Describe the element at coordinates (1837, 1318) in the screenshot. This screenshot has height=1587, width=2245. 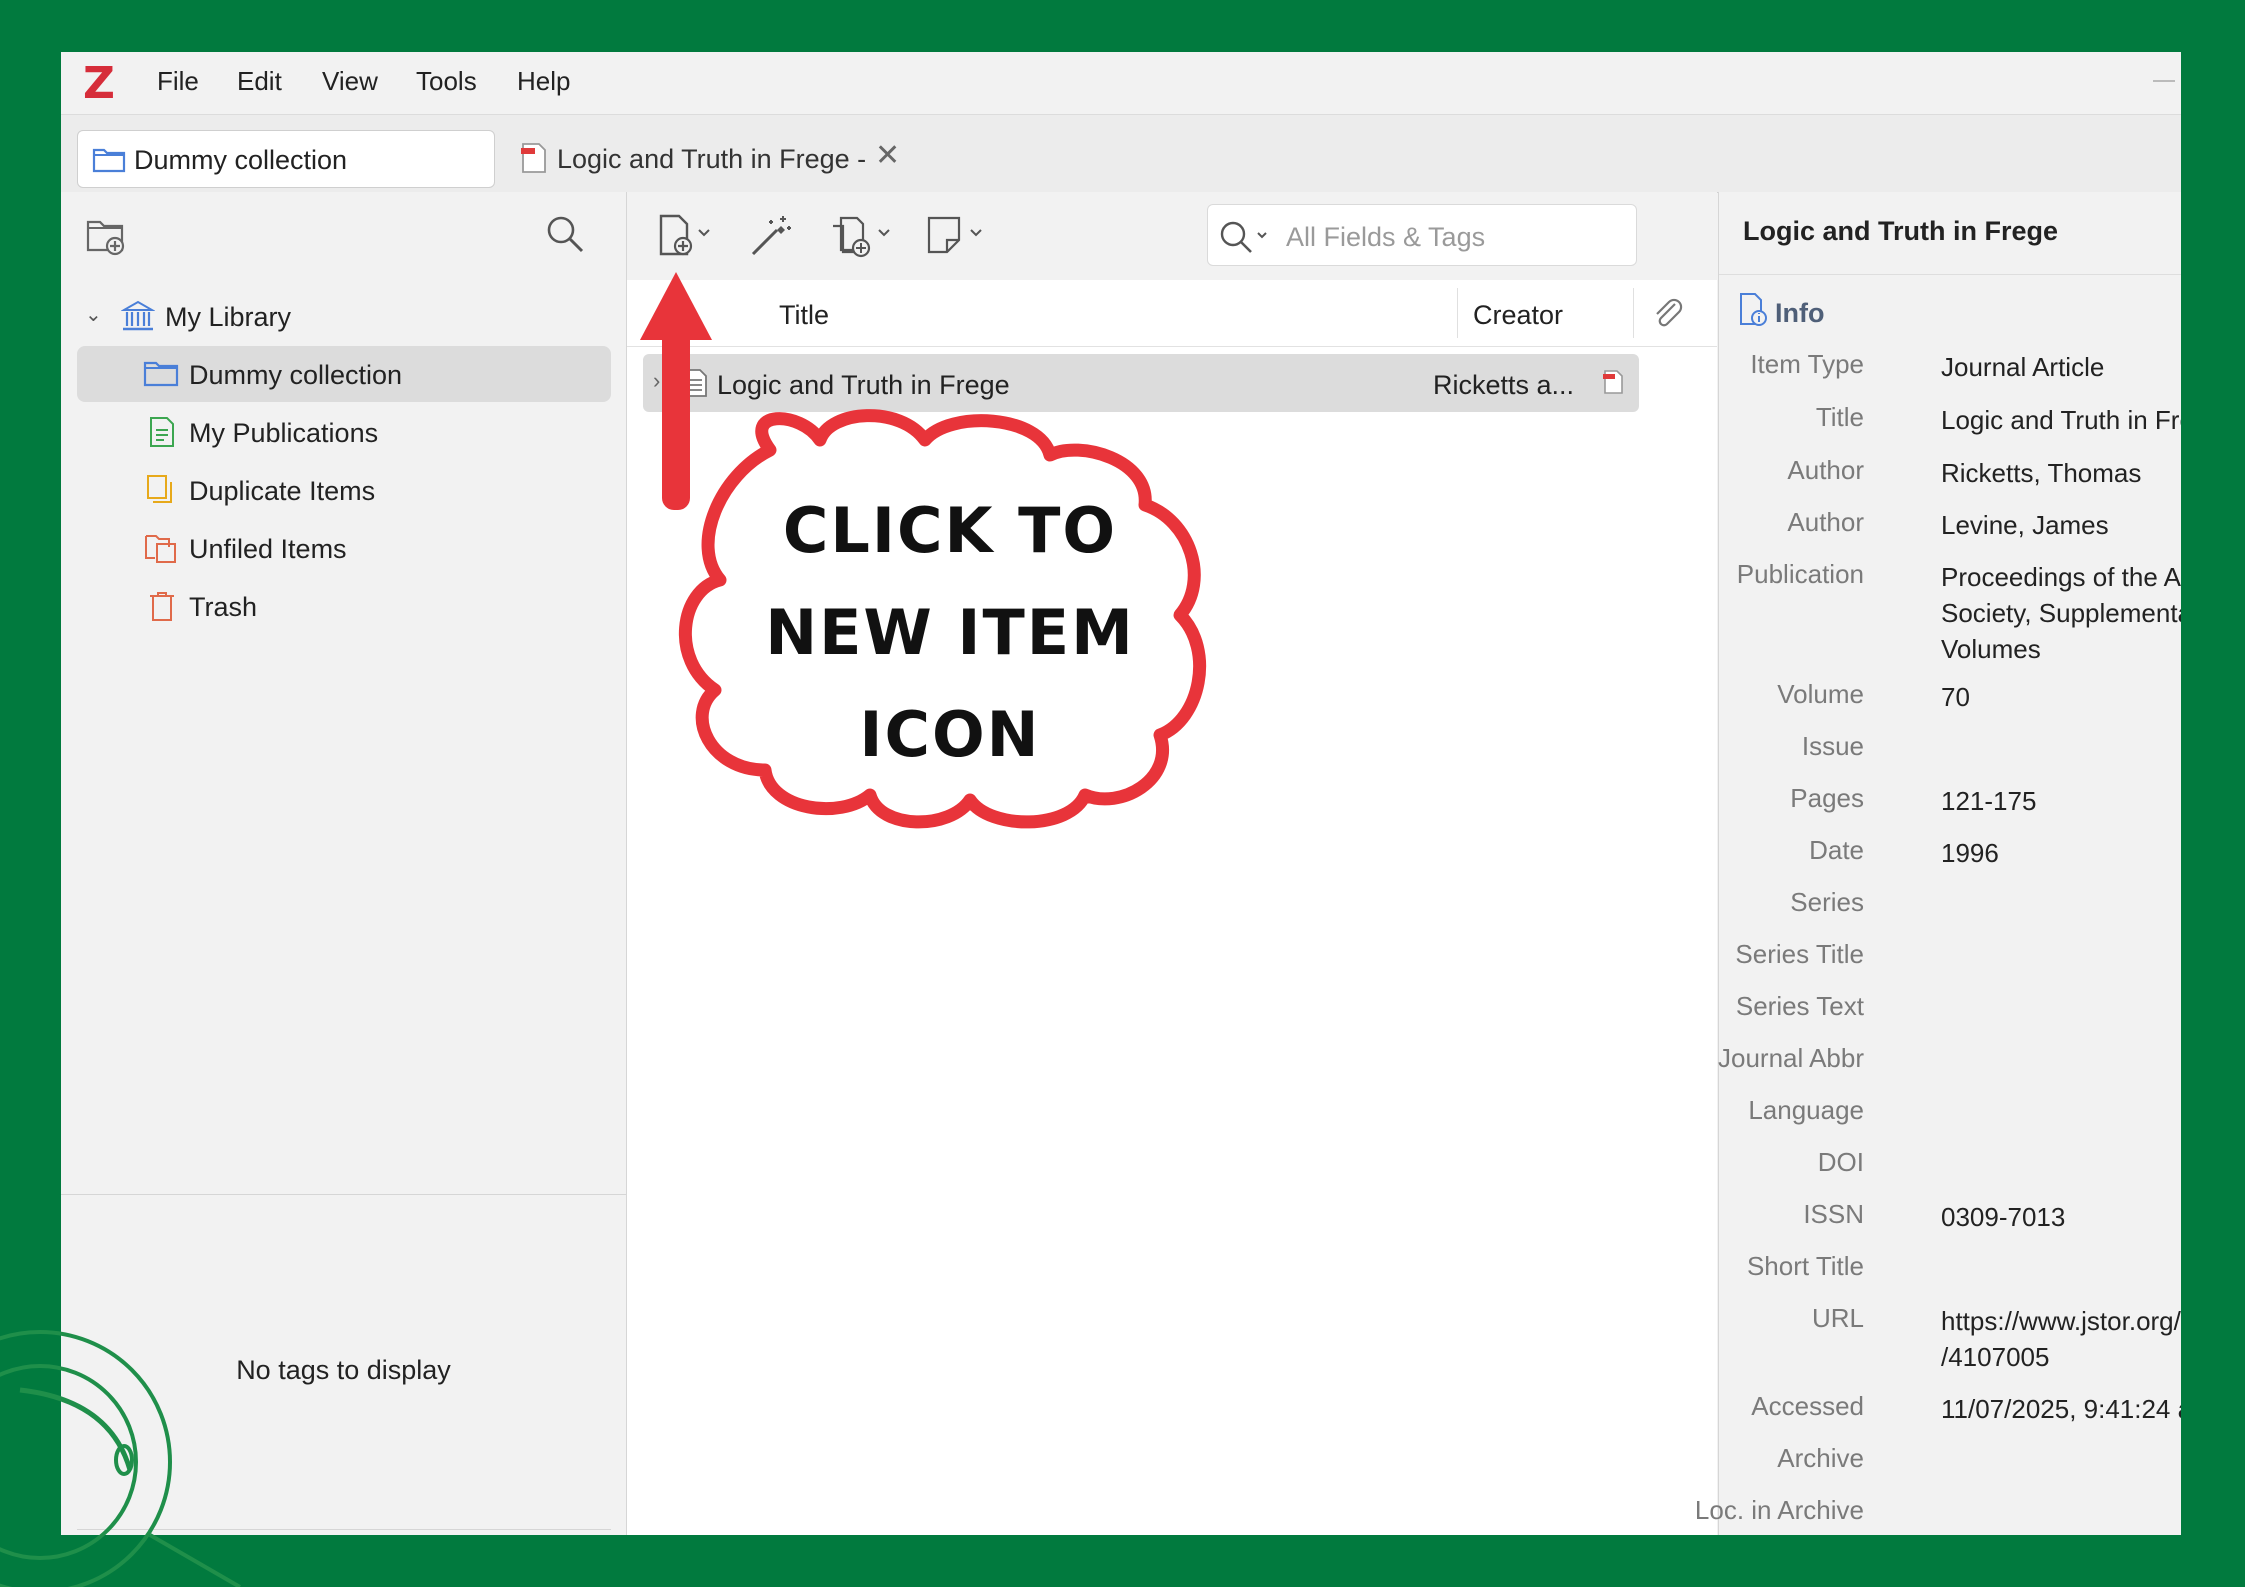
I see `field-label: URL` at that location.